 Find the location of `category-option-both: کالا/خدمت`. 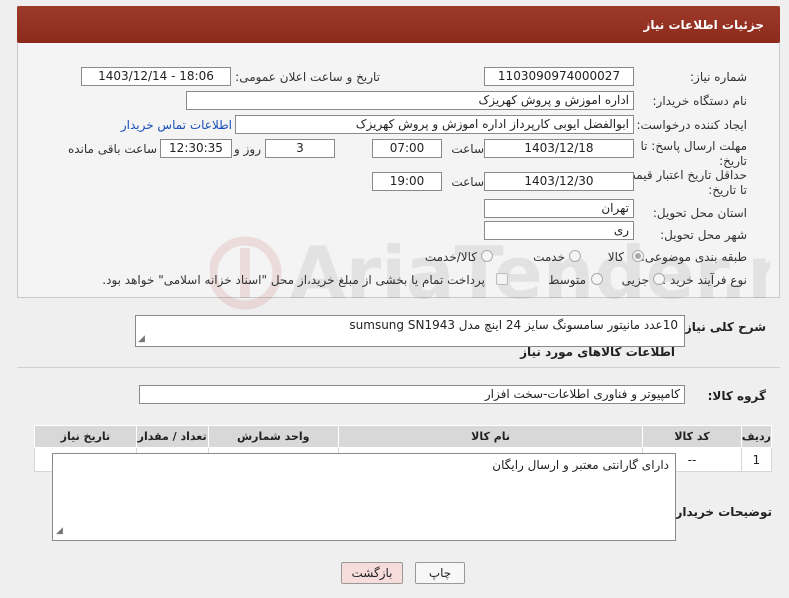

category-option-both: کالا/خدمت is located at coordinates (450, 257).